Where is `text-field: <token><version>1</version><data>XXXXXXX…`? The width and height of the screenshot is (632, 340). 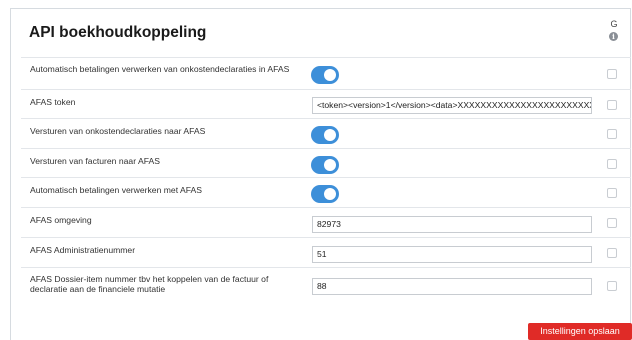 text-field: <token><version>1</version><data>XXXXXXX… is located at coordinates (452, 105).